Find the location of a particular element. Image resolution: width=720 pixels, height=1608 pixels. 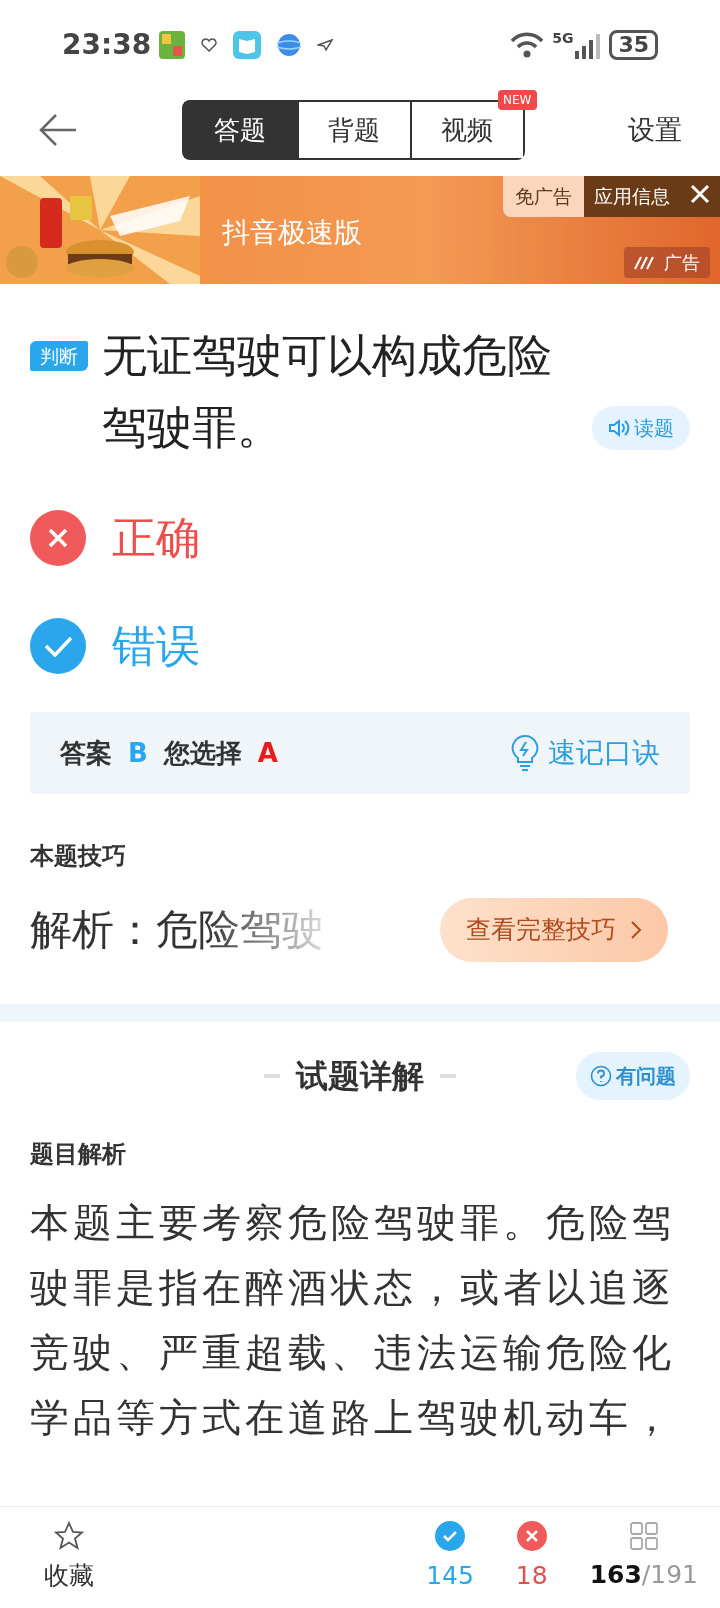

grid-icon is located at coordinates (643, 1535).